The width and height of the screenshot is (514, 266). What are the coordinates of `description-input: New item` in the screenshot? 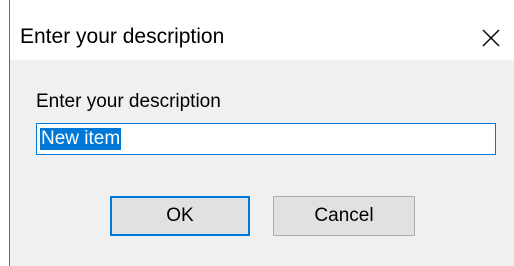 It's located at (266, 139).